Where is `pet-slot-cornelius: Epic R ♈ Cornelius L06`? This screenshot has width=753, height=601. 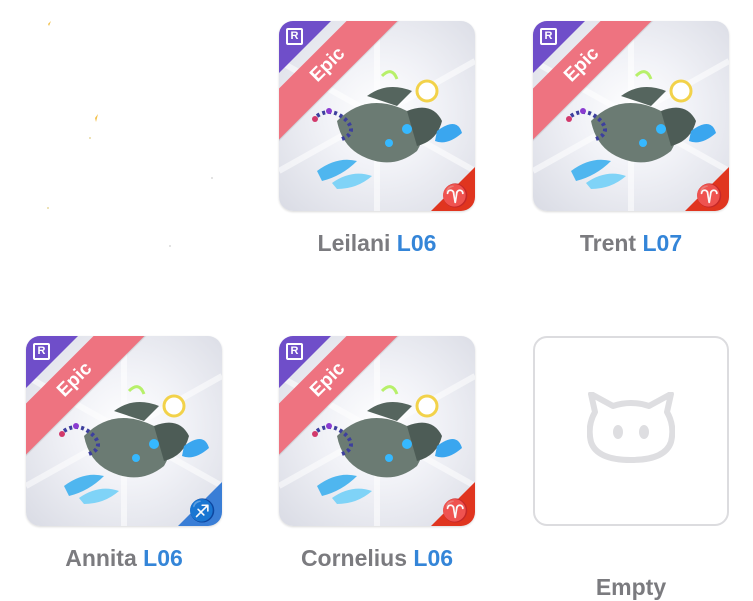 pet-slot-cornelius: Epic R ♈ Cornelius L06 is located at coordinates (377, 454).